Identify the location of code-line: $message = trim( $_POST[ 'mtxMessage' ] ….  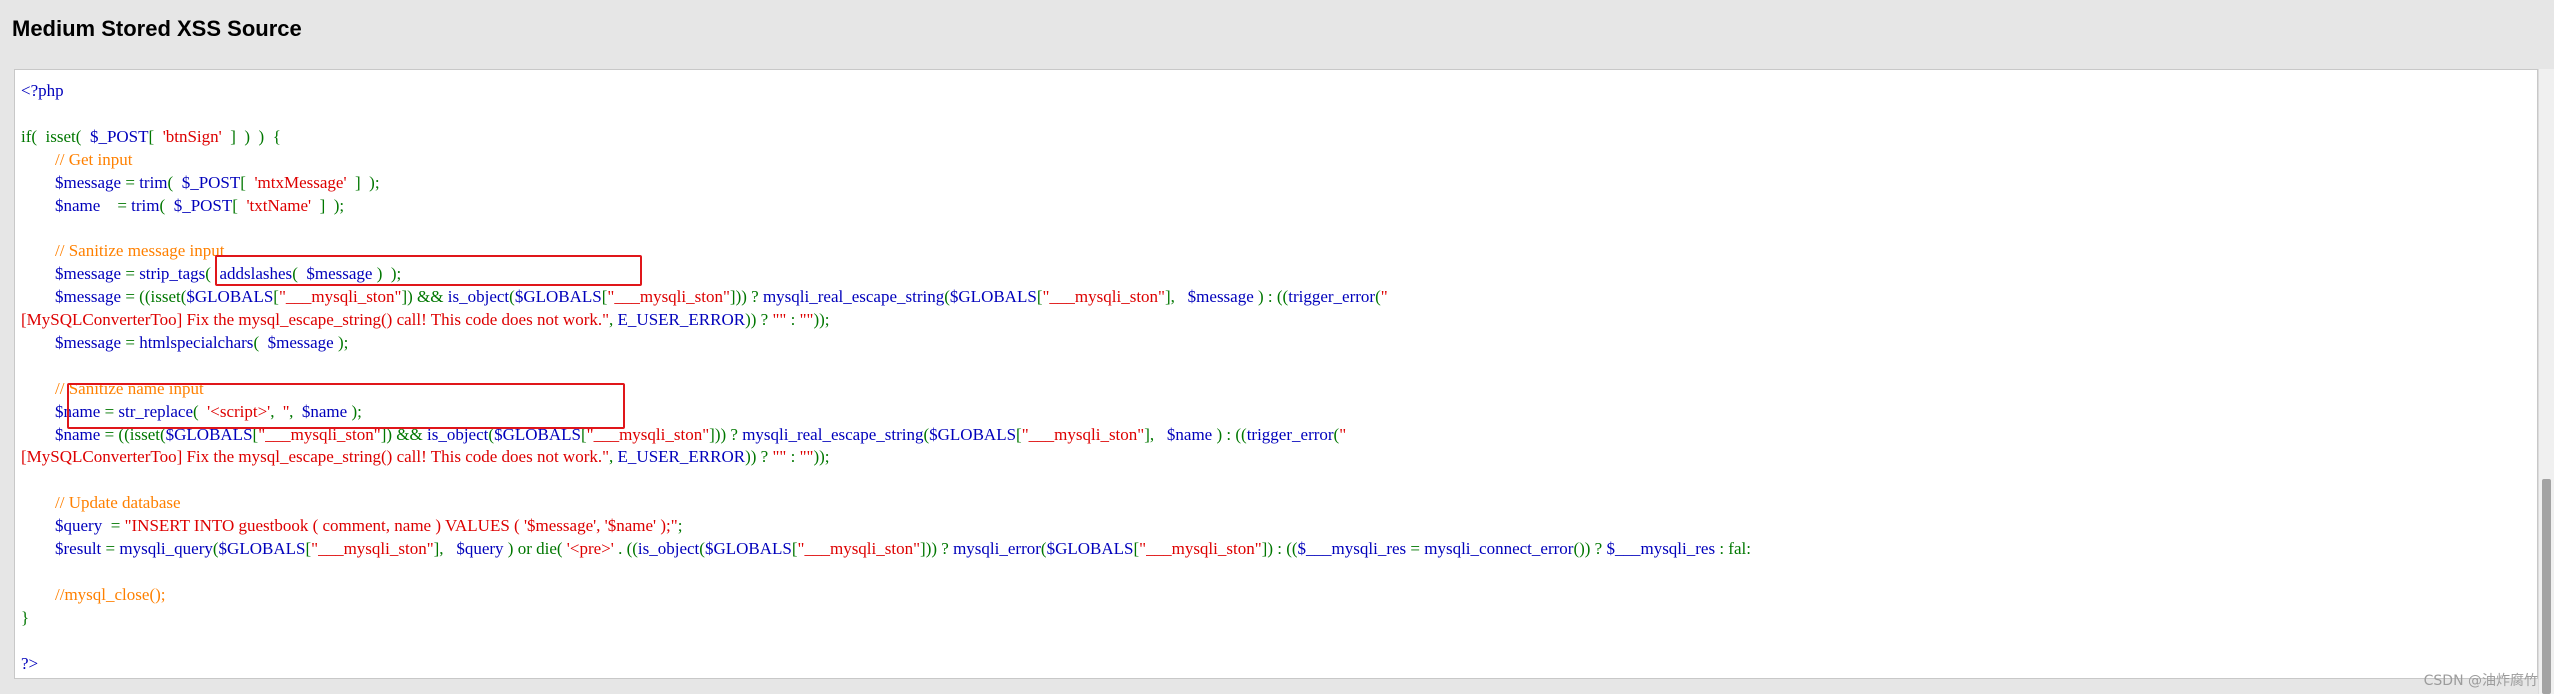
(200, 183).